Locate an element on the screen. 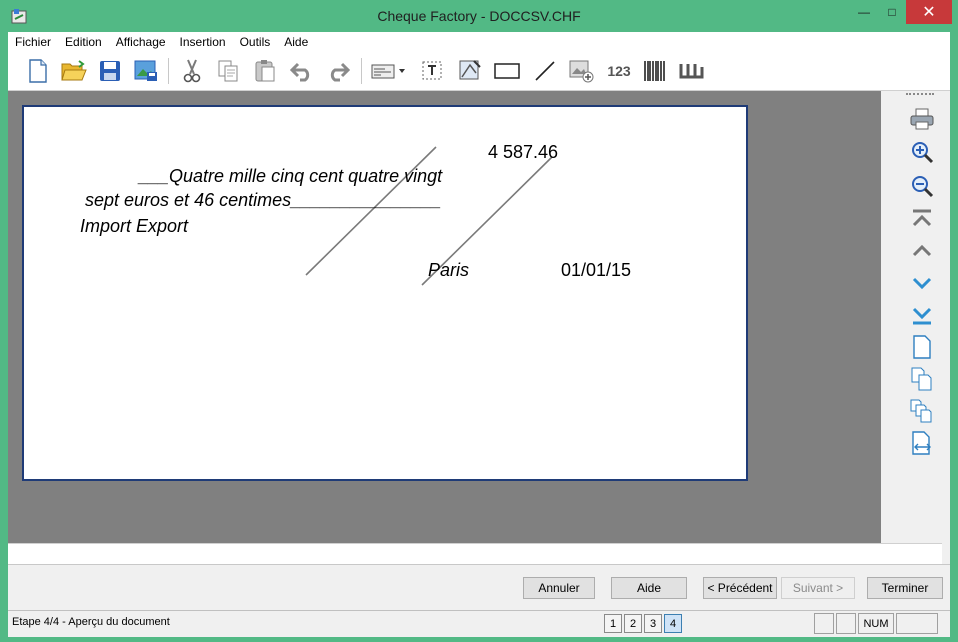  help-button: Aide is located at coordinates (649, 588).